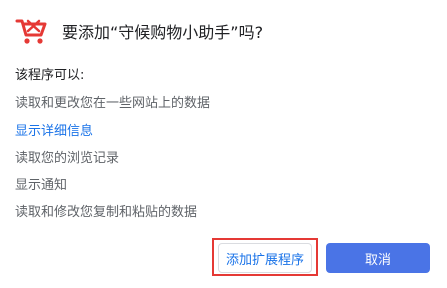  I want to click on permission-item-site-data: 读取和更改您在一些网站上的数据, so click(113, 103).